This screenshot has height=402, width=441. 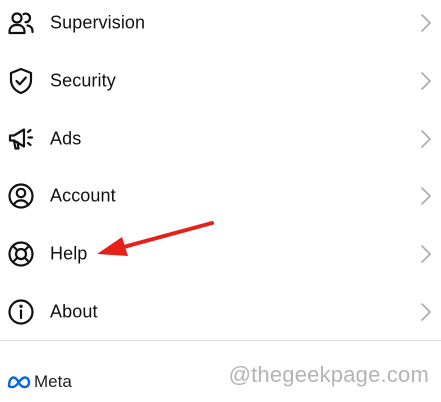 What do you see at coordinates (21, 312) in the screenshot?
I see `info-icon` at bounding box center [21, 312].